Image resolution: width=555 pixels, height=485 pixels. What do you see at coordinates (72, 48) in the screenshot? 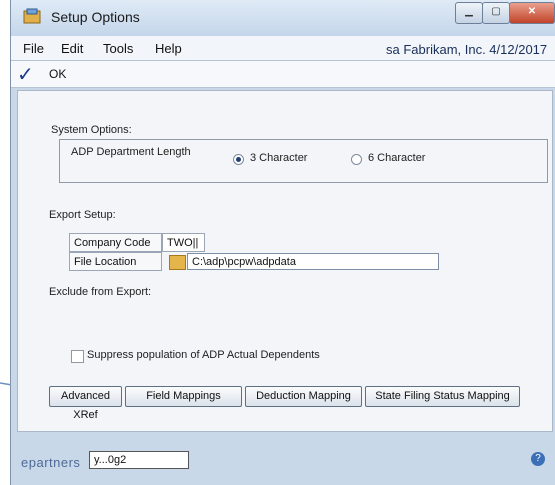
I see `menu-edit: Edit` at bounding box center [72, 48].